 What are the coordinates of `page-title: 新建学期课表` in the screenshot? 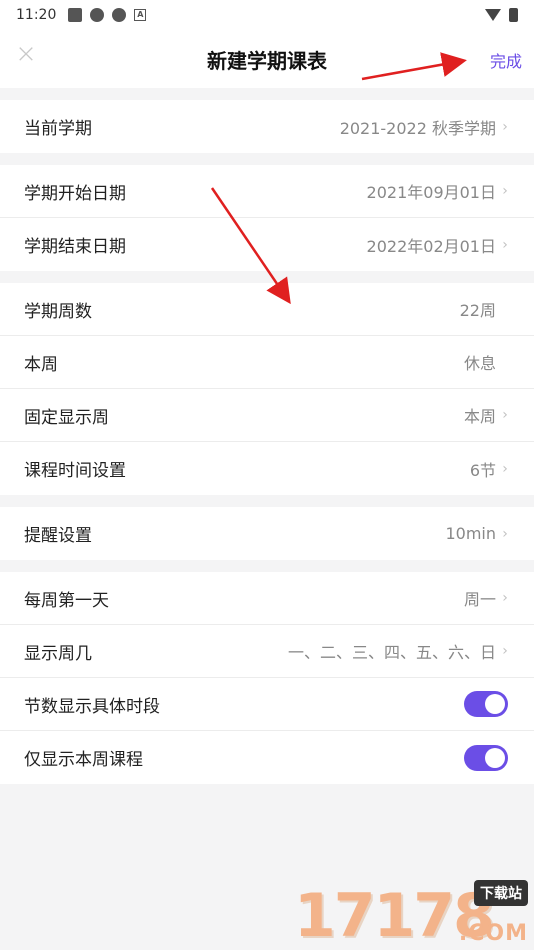 It's located at (267, 60).